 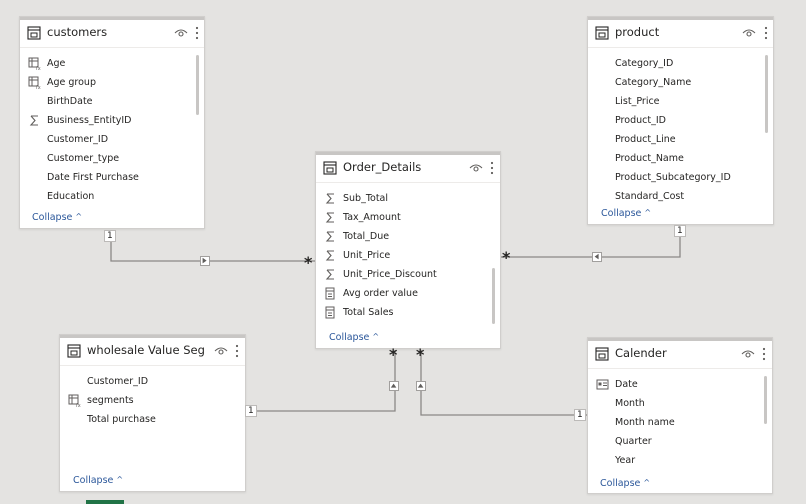 What do you see at coordinates (366, 198) in the screenshot?
I see `field-label: Sub_Total` at bounding box center [366, 198].